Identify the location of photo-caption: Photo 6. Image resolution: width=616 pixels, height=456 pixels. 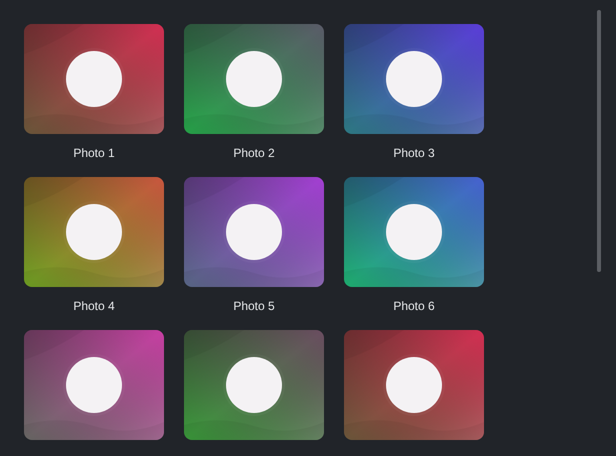
(414, 306).